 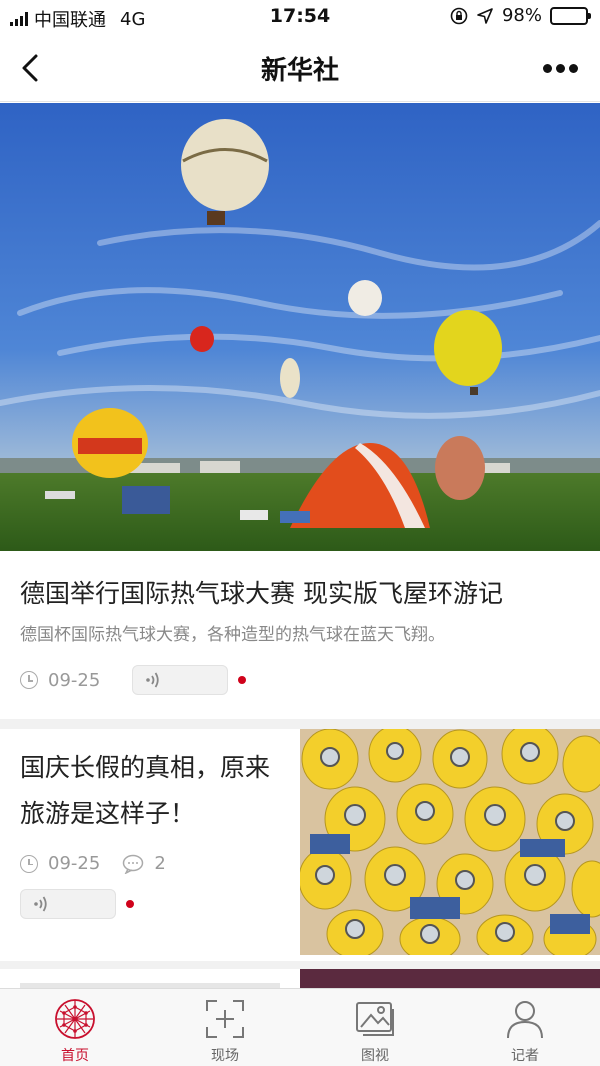 I want to click on navigation-bar: 新华社, so click(x=300, y=68).